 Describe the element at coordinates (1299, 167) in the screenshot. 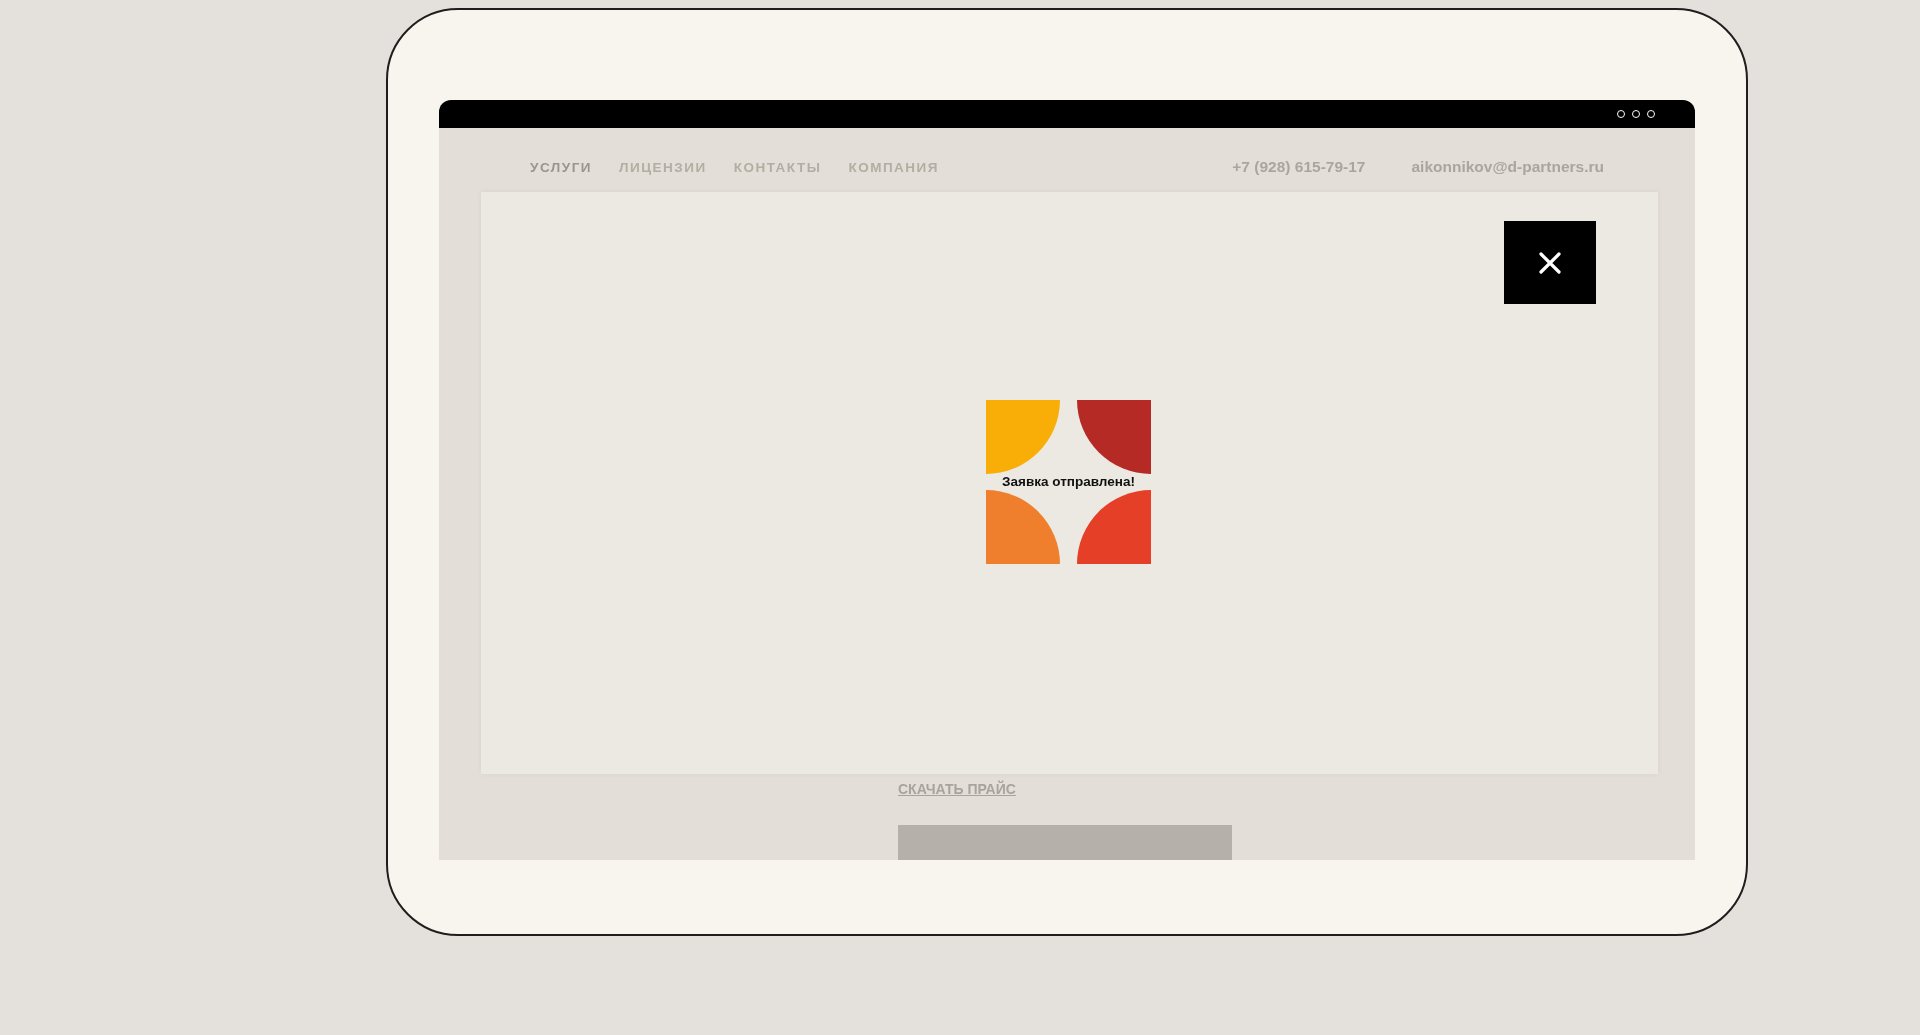

I see `phone-number: +7 (928) 615-79-17` at that location.